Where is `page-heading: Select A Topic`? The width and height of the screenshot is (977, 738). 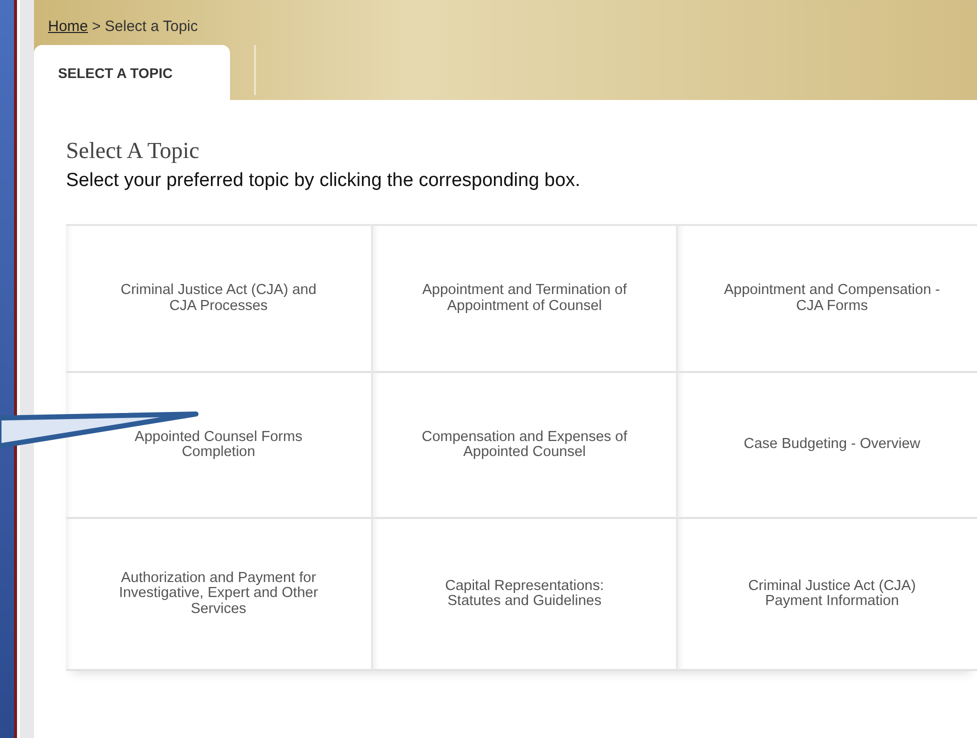 page-heading: Select A Topic is located at coordinates (133, 151).